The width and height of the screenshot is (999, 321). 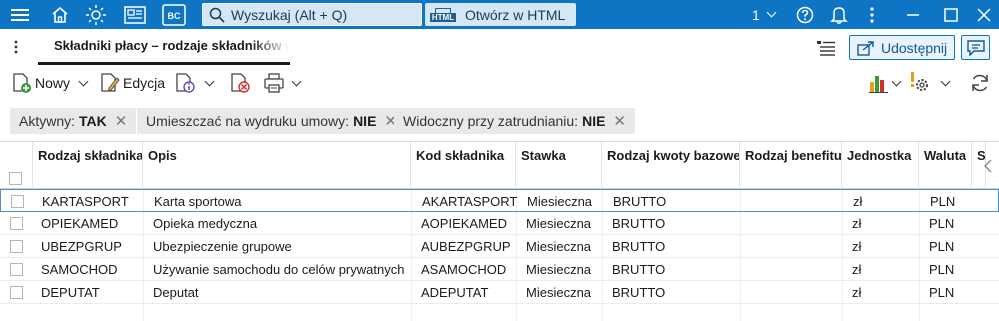 I want to click on settings-button, so click(x=929, y=83).